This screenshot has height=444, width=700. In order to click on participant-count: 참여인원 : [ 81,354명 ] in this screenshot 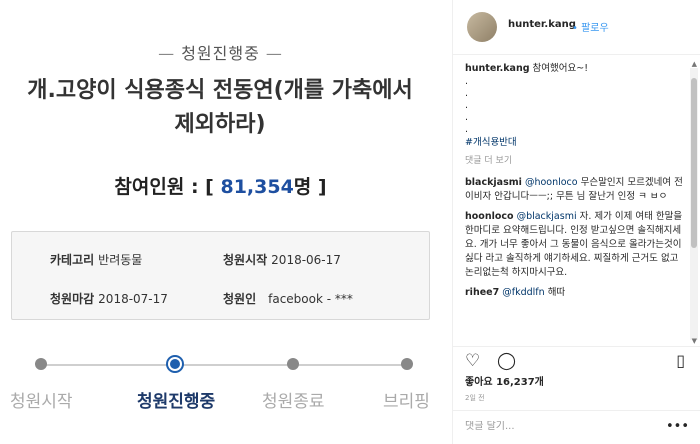, I will do `click(220, 187)`.